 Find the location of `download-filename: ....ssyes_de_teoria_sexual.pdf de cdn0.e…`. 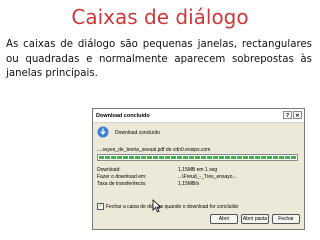

download-filename: ....ssyes_de_teoria_sexual.pdf de cdn0.e… is located at coordinates (154, 150).